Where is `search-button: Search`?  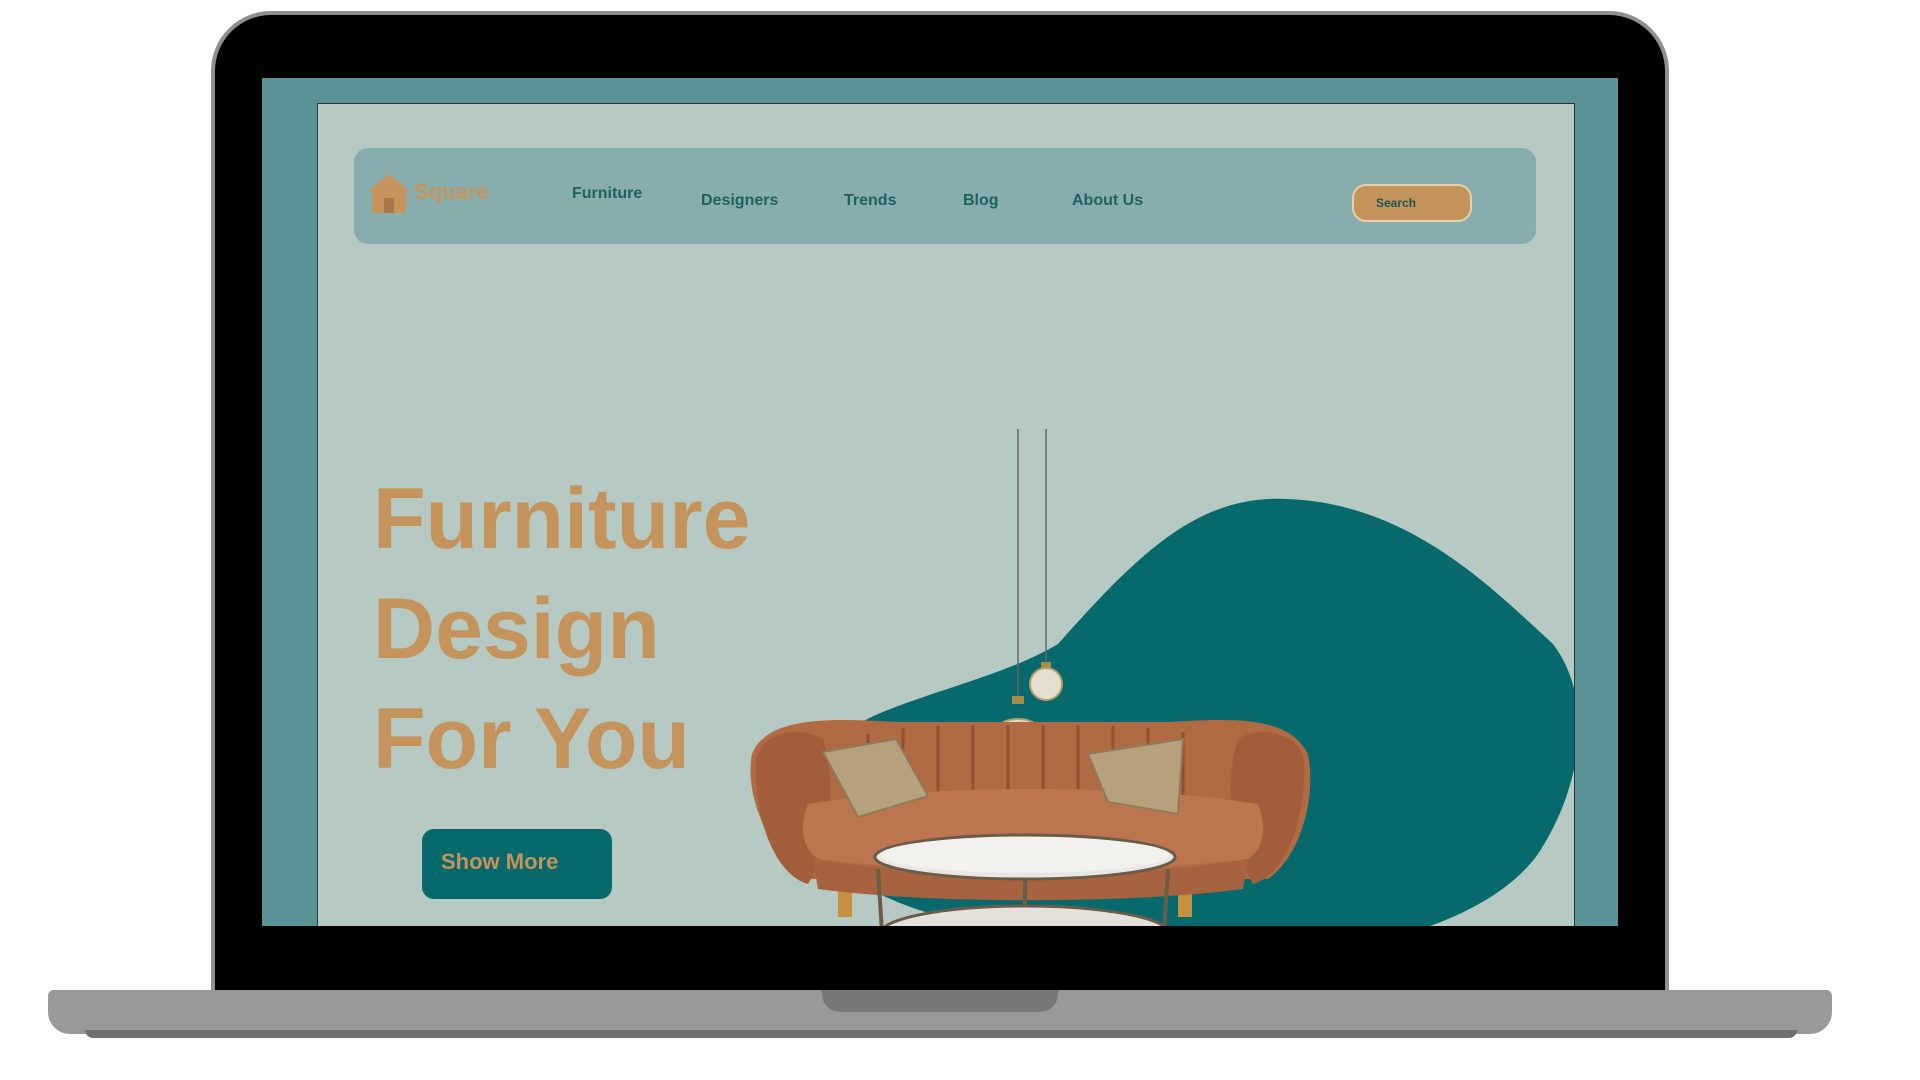 search-button: Search is located at coordinates (1412, 203).